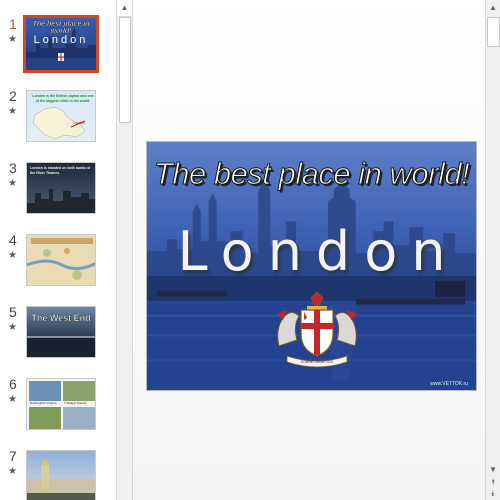 This screenshot has width=500, height=500. I want to click on photo-caption: Trafalgar Square, so click(75, 403).